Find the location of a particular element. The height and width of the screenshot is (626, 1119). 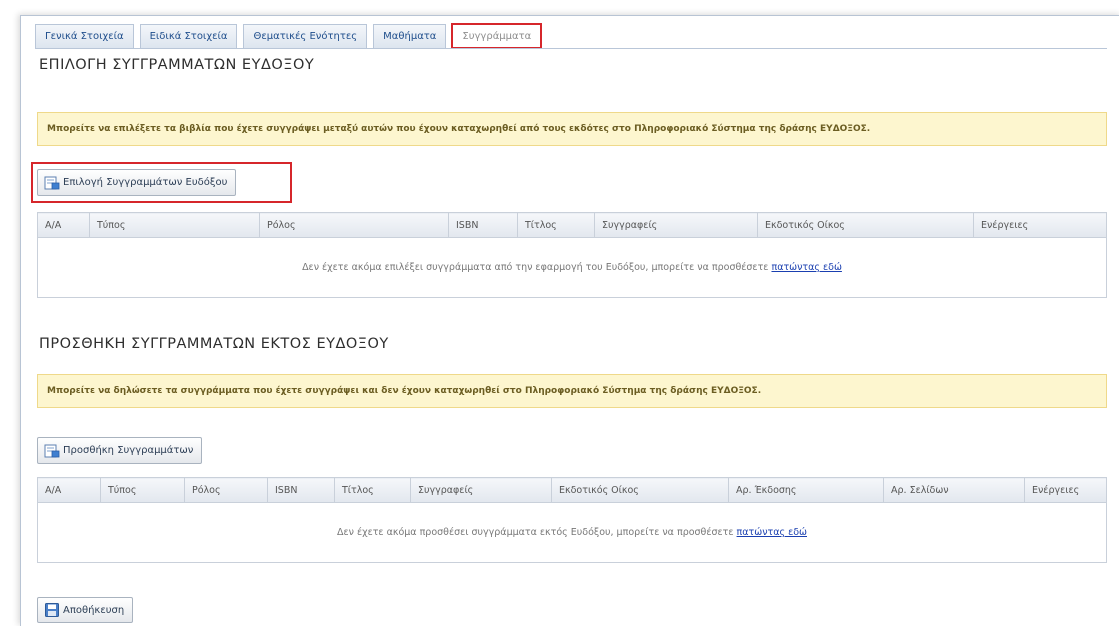

tab-textbooks: Συγγράμματα is located at coordinates (497, 36).